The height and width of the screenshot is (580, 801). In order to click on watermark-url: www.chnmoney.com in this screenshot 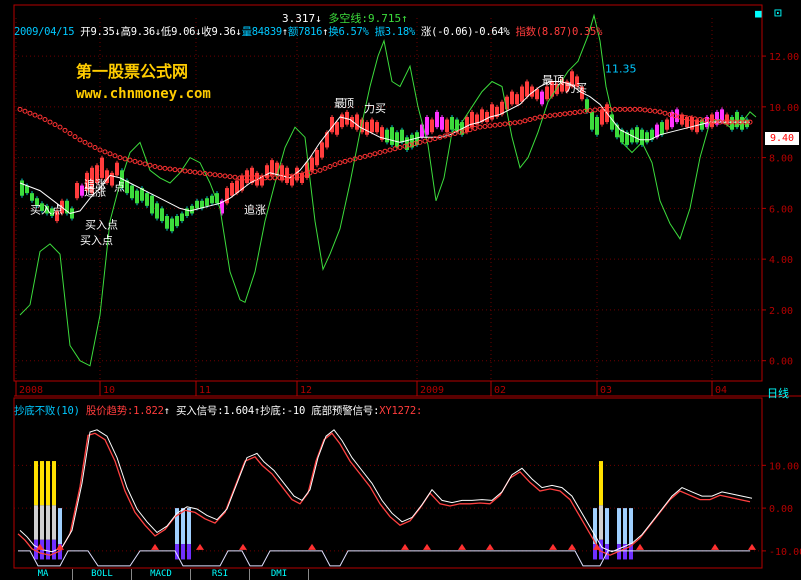, I will do `click(143, 94)`.